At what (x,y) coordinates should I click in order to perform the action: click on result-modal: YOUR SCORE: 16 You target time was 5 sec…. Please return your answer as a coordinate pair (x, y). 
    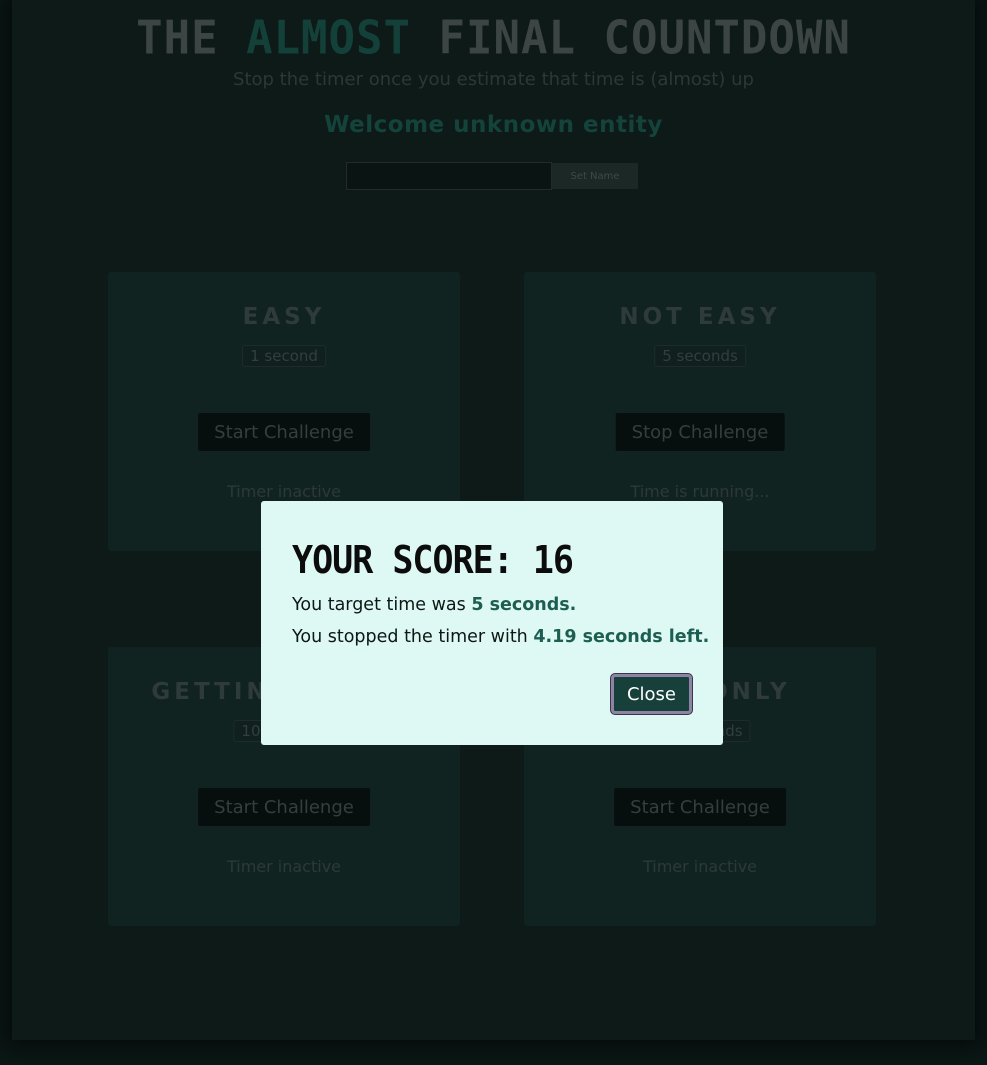
    Looking at the image, I should click on (492, 623).